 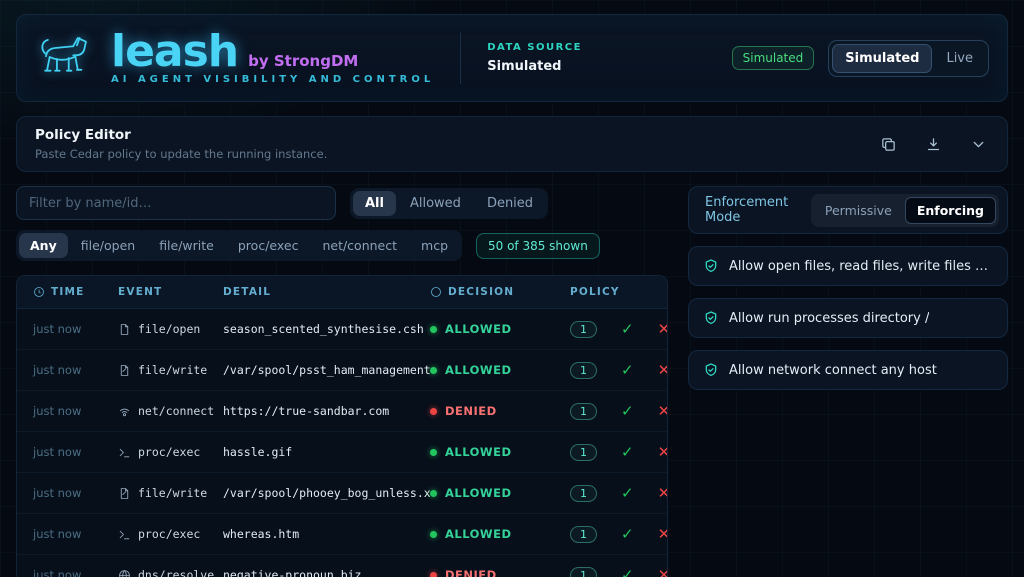 What do you see at coordinates (170, 411) in the screenshot?
I see `event-type: net/connect` at bounding box center [170, 411].